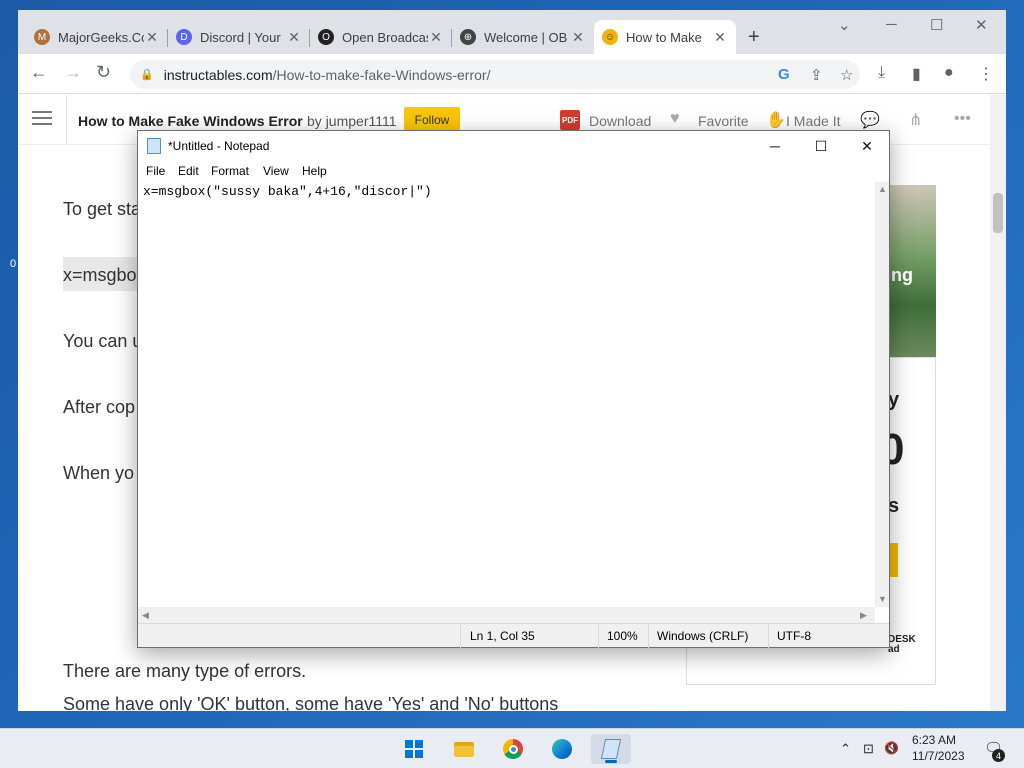 This screenshot has height=768, width=1024. I want to click on hamburger-menu-icon, so click(42, 120).